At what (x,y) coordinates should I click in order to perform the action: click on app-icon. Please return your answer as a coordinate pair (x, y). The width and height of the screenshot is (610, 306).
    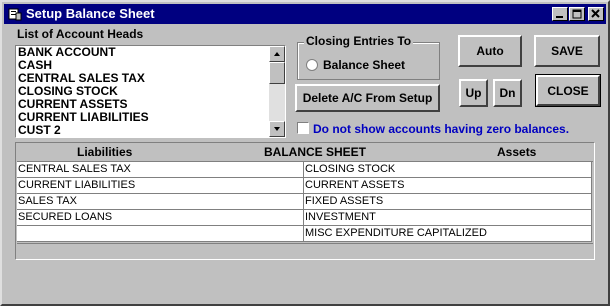
    Looking at the image, I should click on (15, 14).